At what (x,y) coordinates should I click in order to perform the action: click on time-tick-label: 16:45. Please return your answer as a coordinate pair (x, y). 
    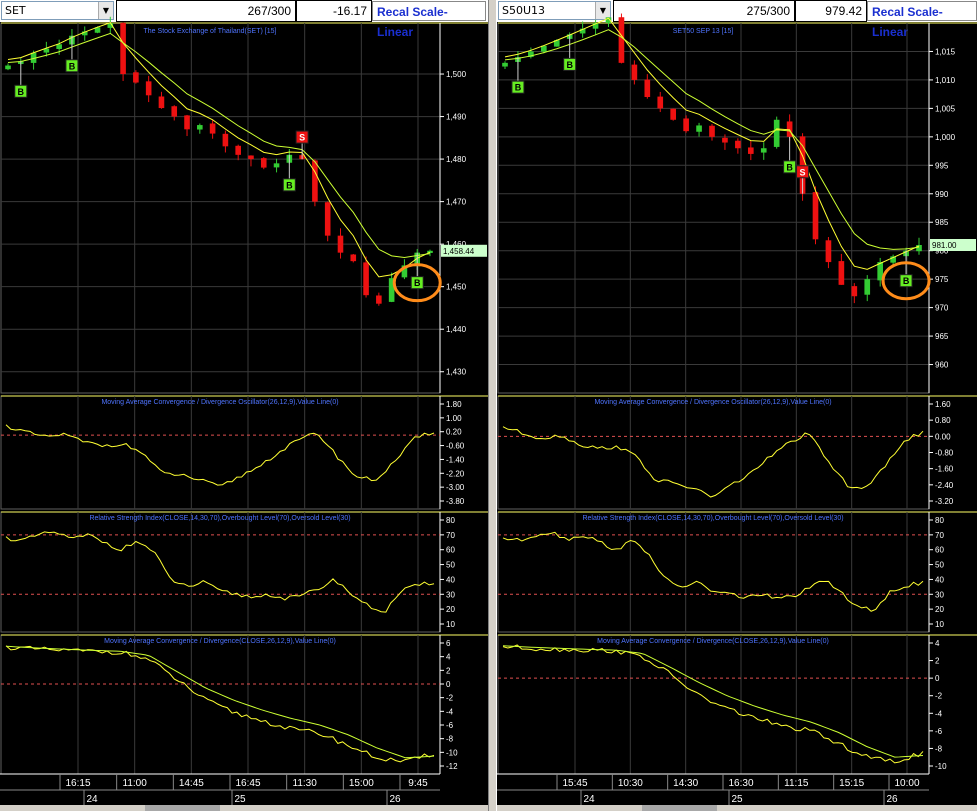
    Looking at the image, I should click on (247, 783).